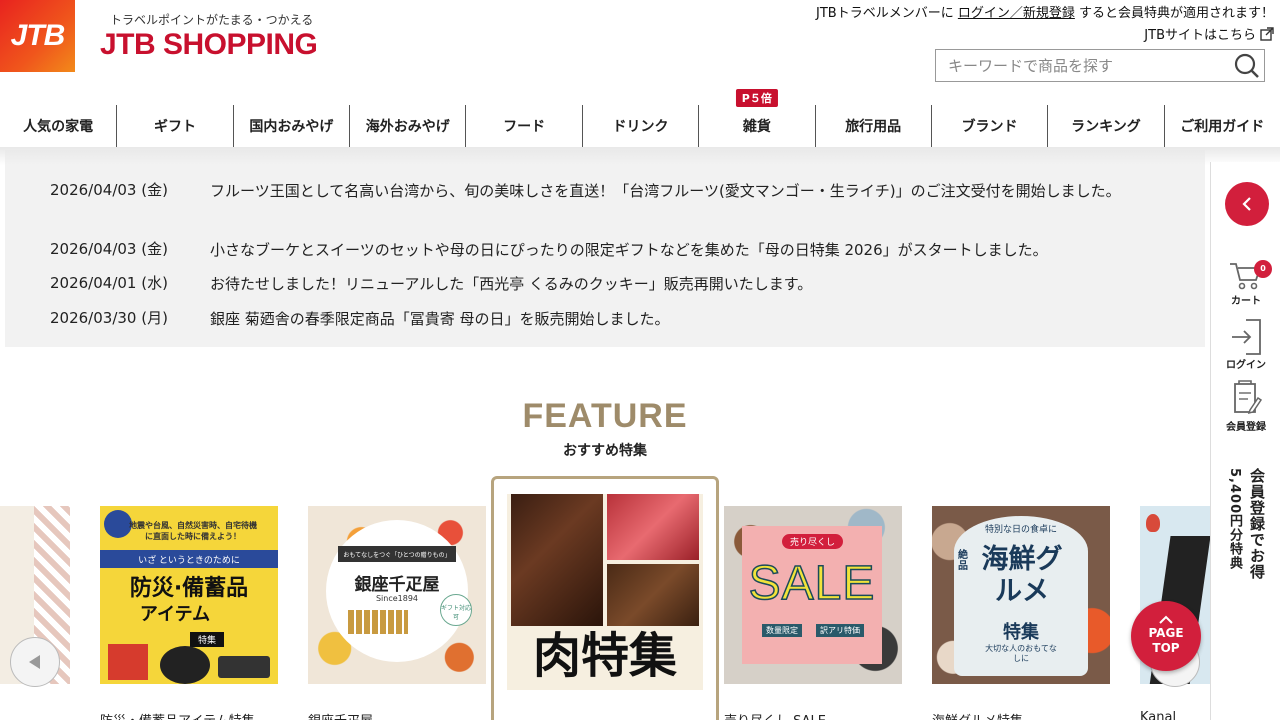  What do you see at coordinates (189, 561) in the screenshot?
I see `card-img-banner: いざ というときのために` at bounding box center [189, 561].